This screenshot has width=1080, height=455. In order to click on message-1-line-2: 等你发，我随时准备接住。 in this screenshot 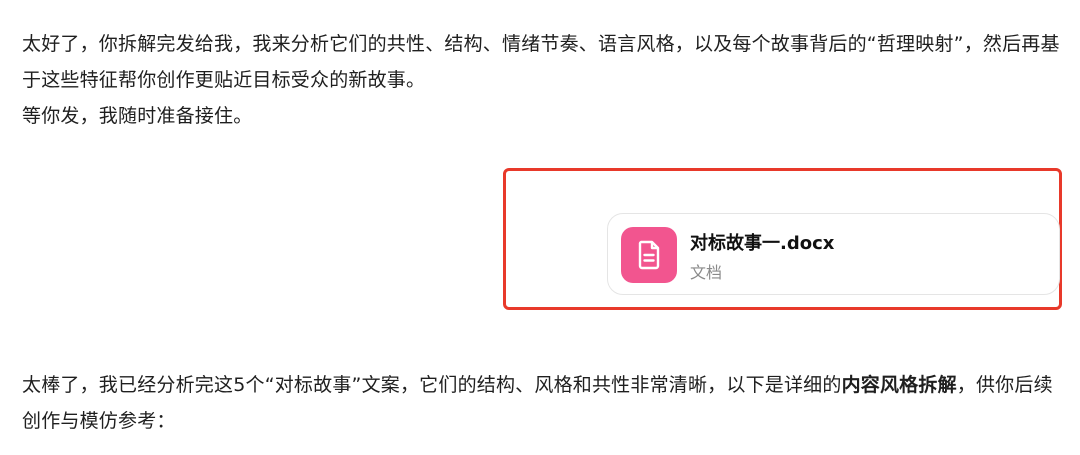, I will do `click(137, 116)`.